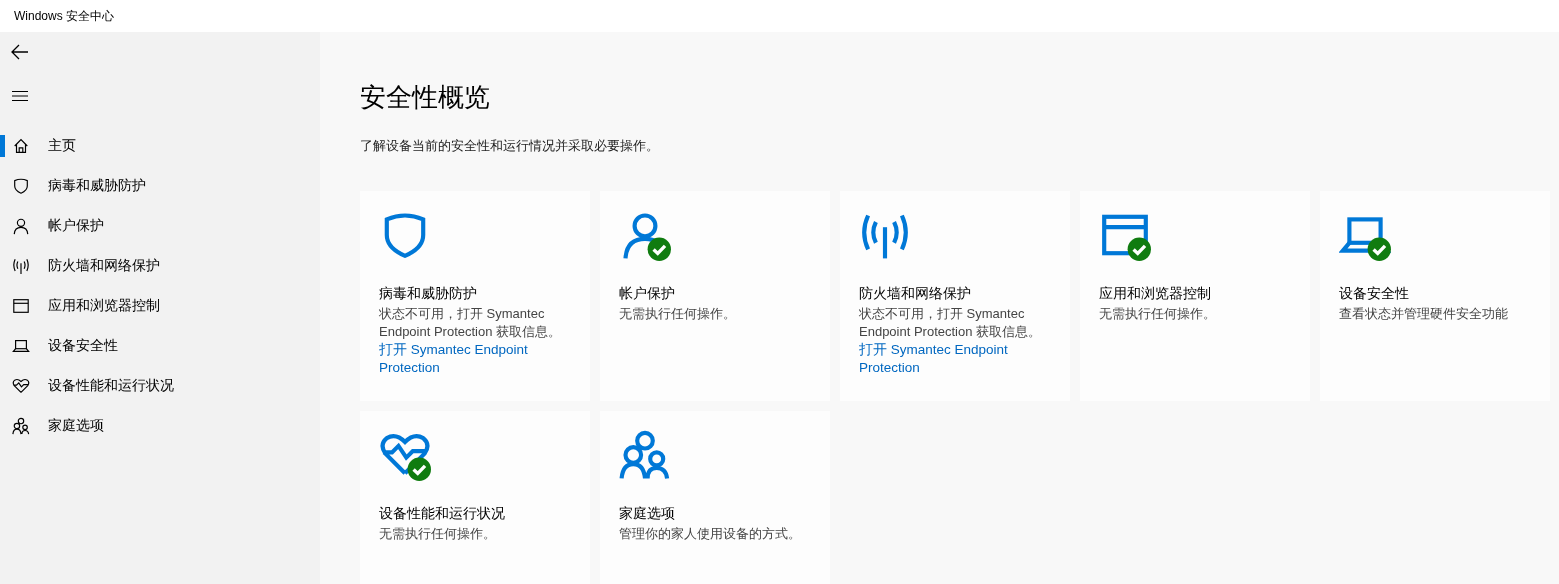 This screenshot has width=1559, height=584. What do you see at coordinates (160, 266) in the screenshot?
I see `nav-item: 防火墙和网络保护` at bounding box center [160, 266].